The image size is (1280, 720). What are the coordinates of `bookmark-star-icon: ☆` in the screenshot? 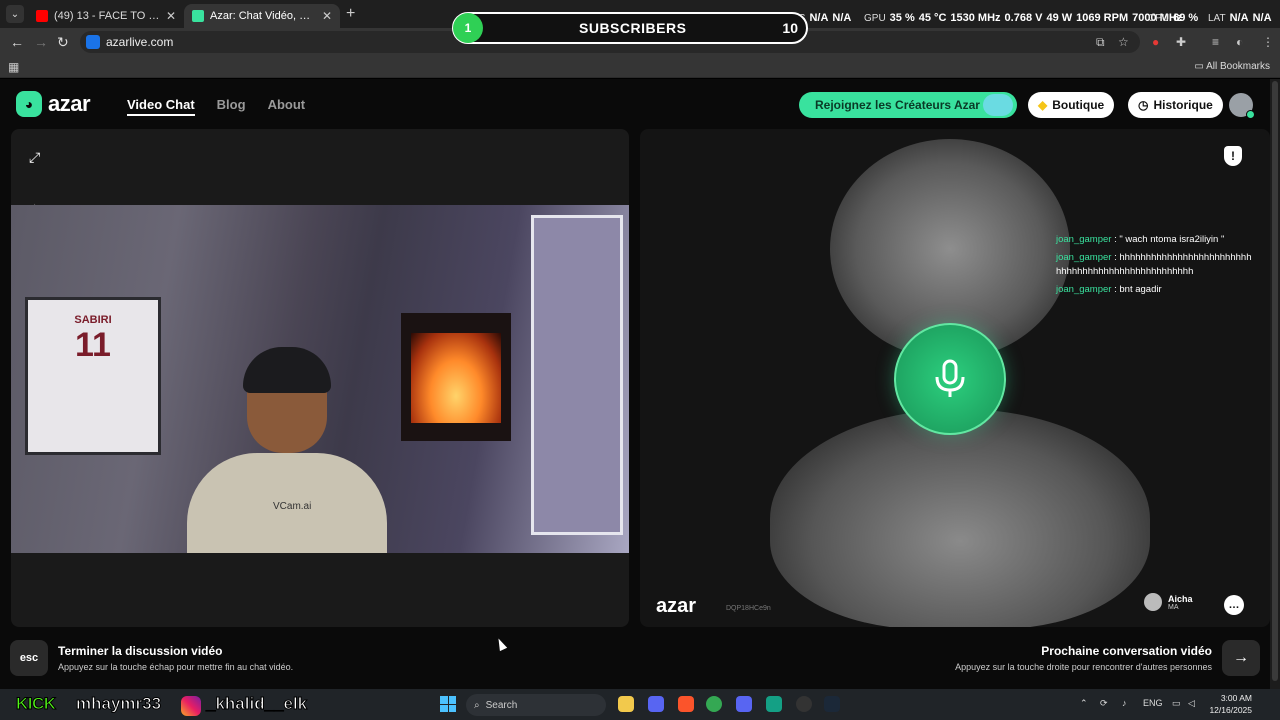 It's located at (1123, 42).